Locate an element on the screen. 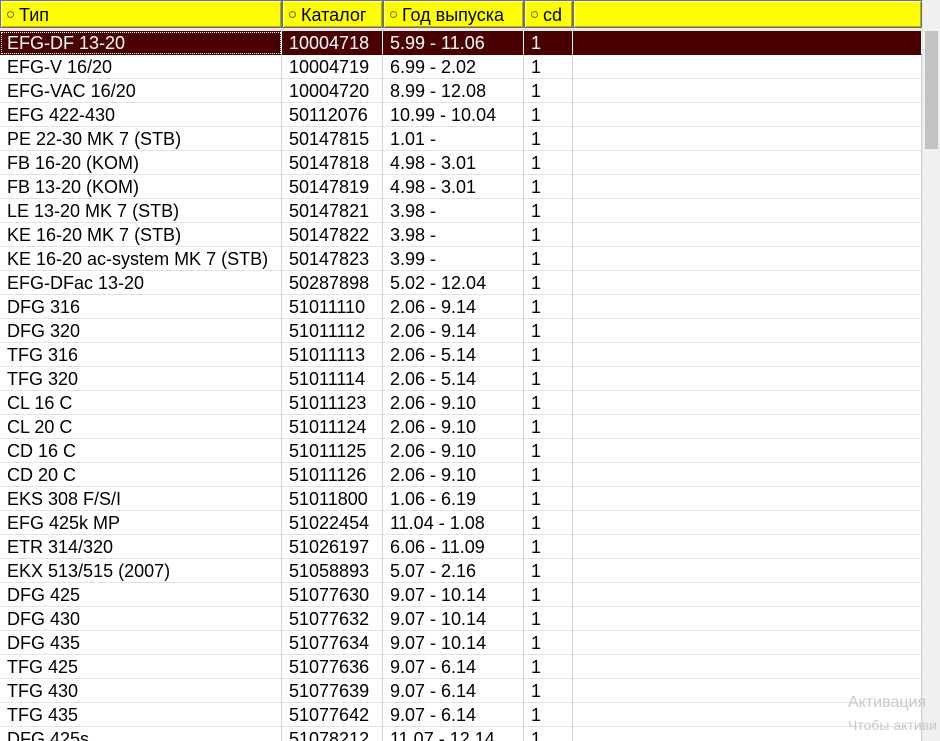 This screenshot has width=940, height=741. table-row: EFG-DFac 13-20 50287898 5.02 - 12.04 1 is located at coordinates (461, 283).